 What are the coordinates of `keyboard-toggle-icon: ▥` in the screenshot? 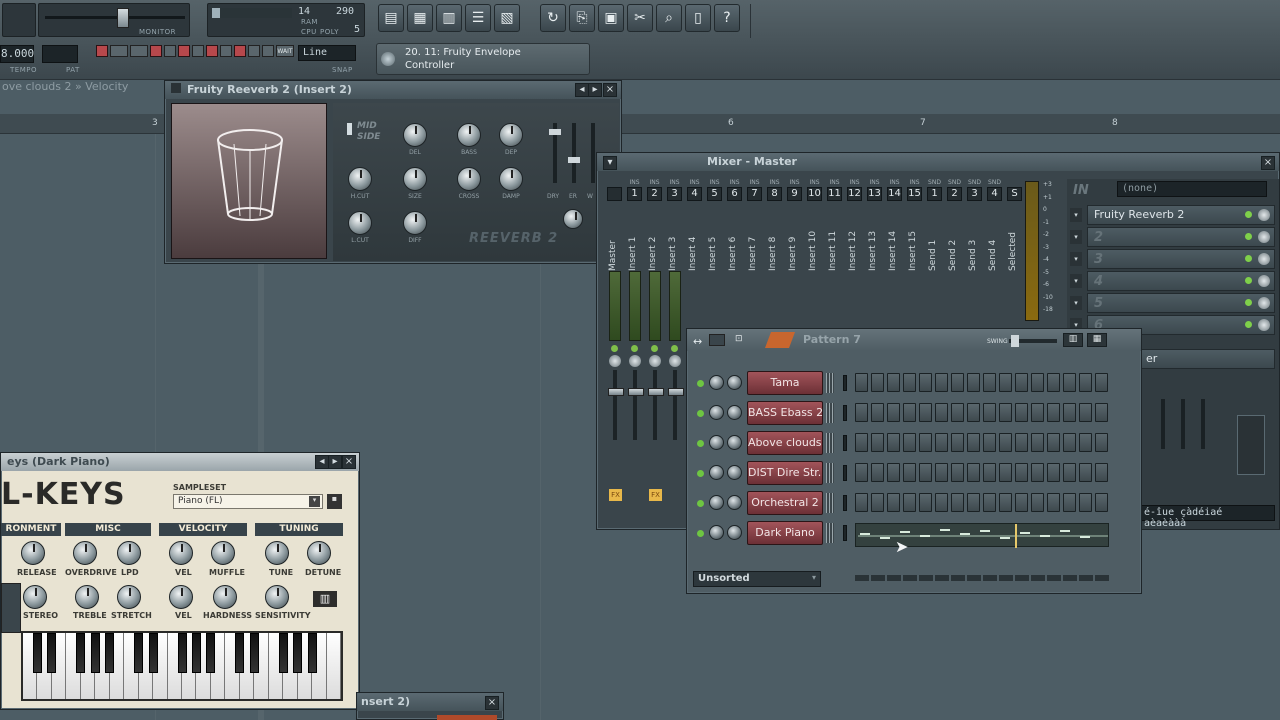 It's located at (325, 599).